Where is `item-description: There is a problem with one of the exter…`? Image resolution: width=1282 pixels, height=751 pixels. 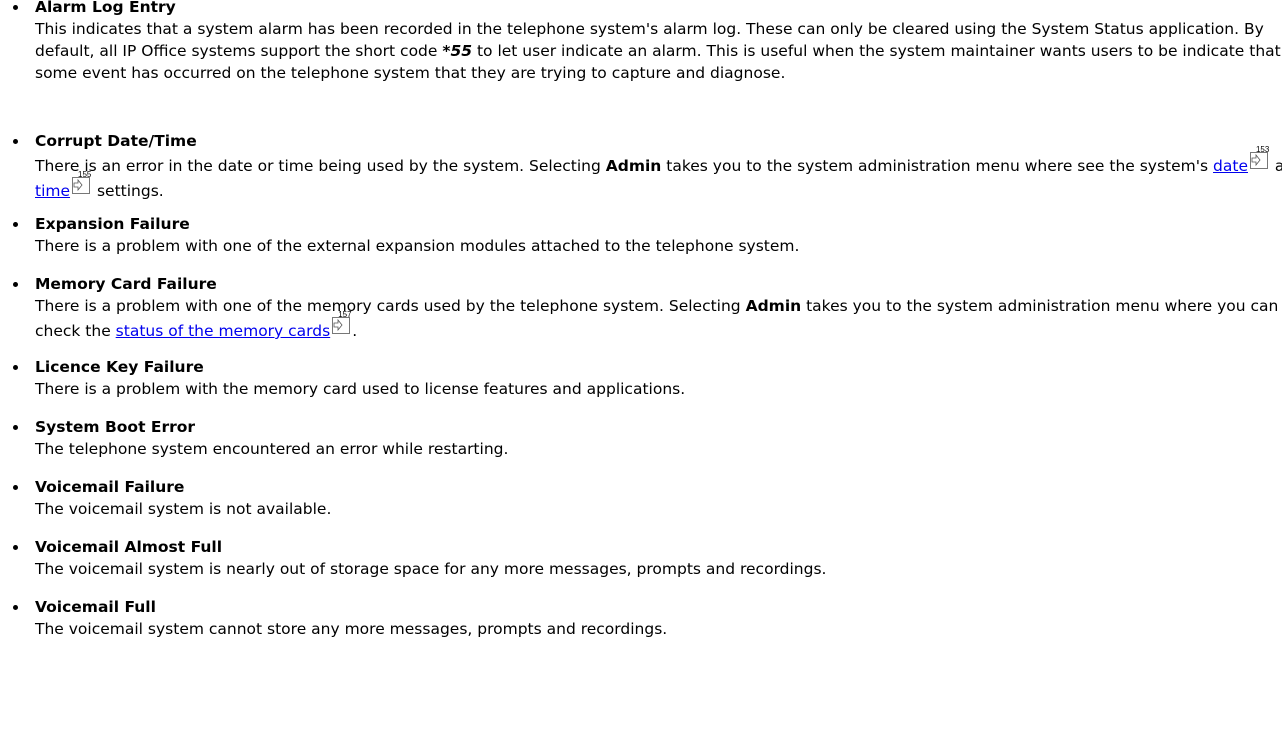 item-description: There is a problem with one of the exter… is located at coordinates (417, 246).